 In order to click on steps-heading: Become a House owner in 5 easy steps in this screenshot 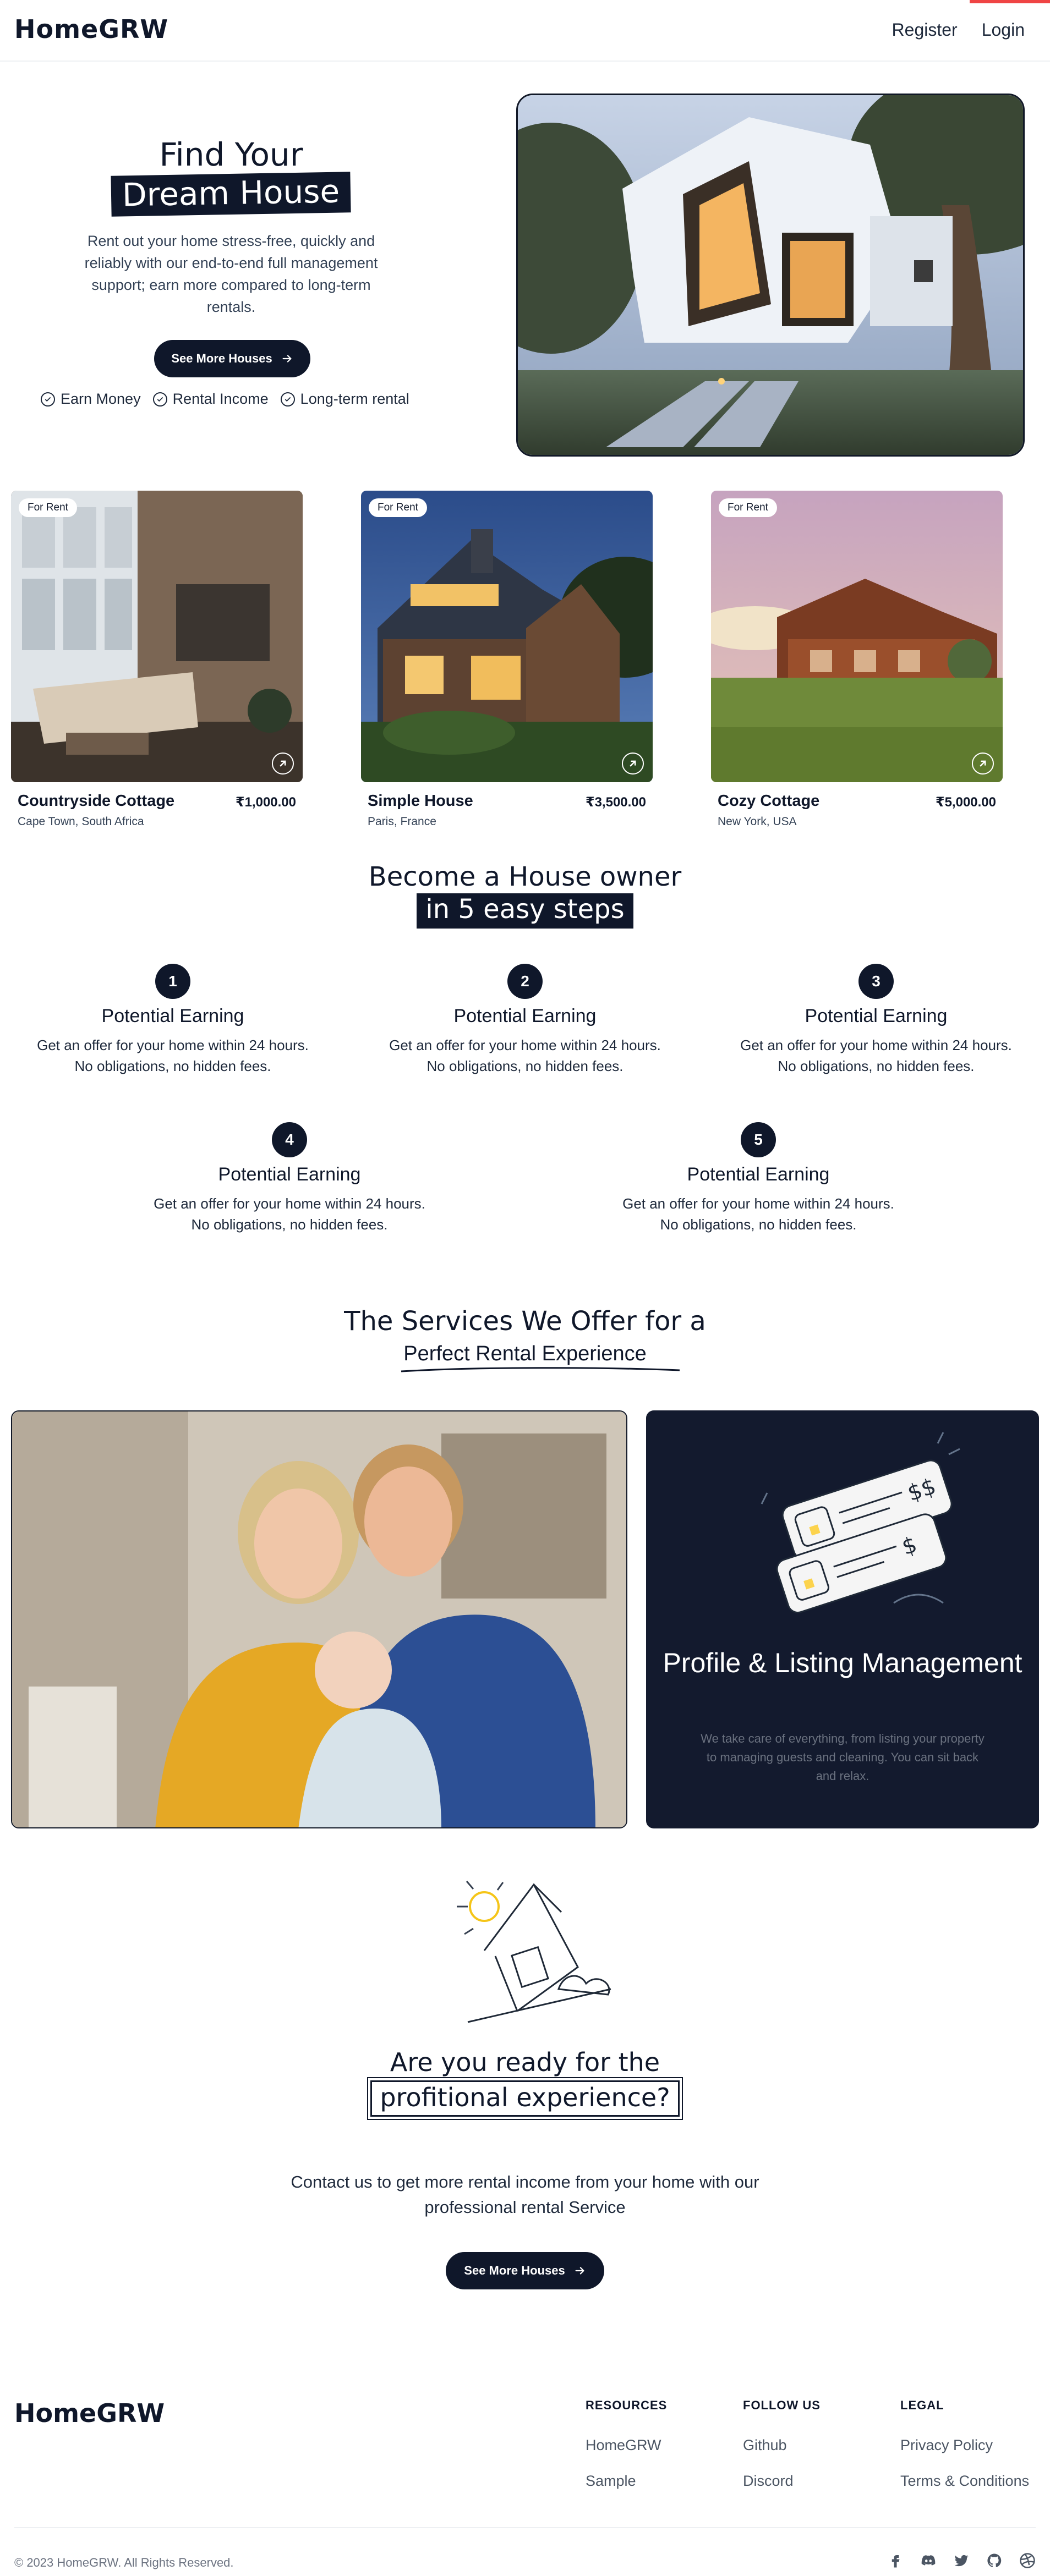, I will do `click(525, 894)`.